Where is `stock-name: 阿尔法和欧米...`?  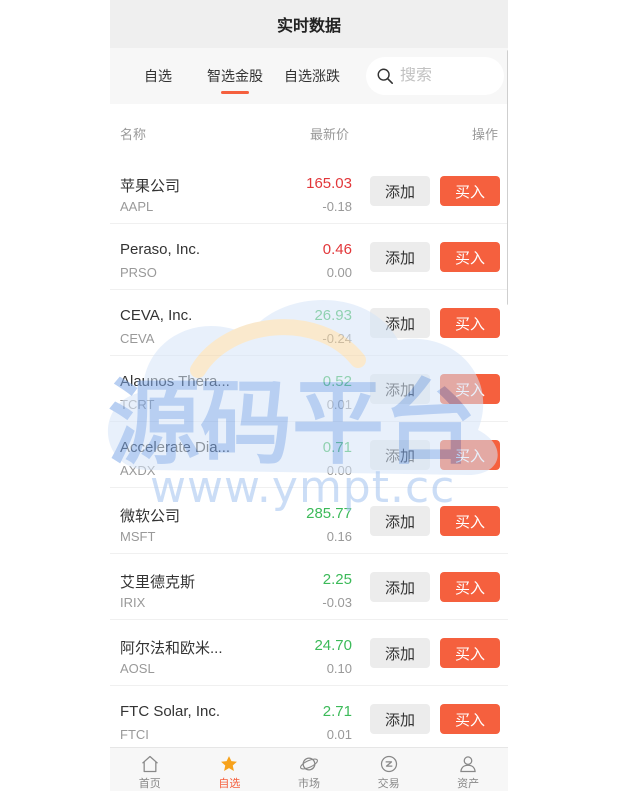
stock-name: 阿尔法和欧米... is located at coordinates (171, 648).